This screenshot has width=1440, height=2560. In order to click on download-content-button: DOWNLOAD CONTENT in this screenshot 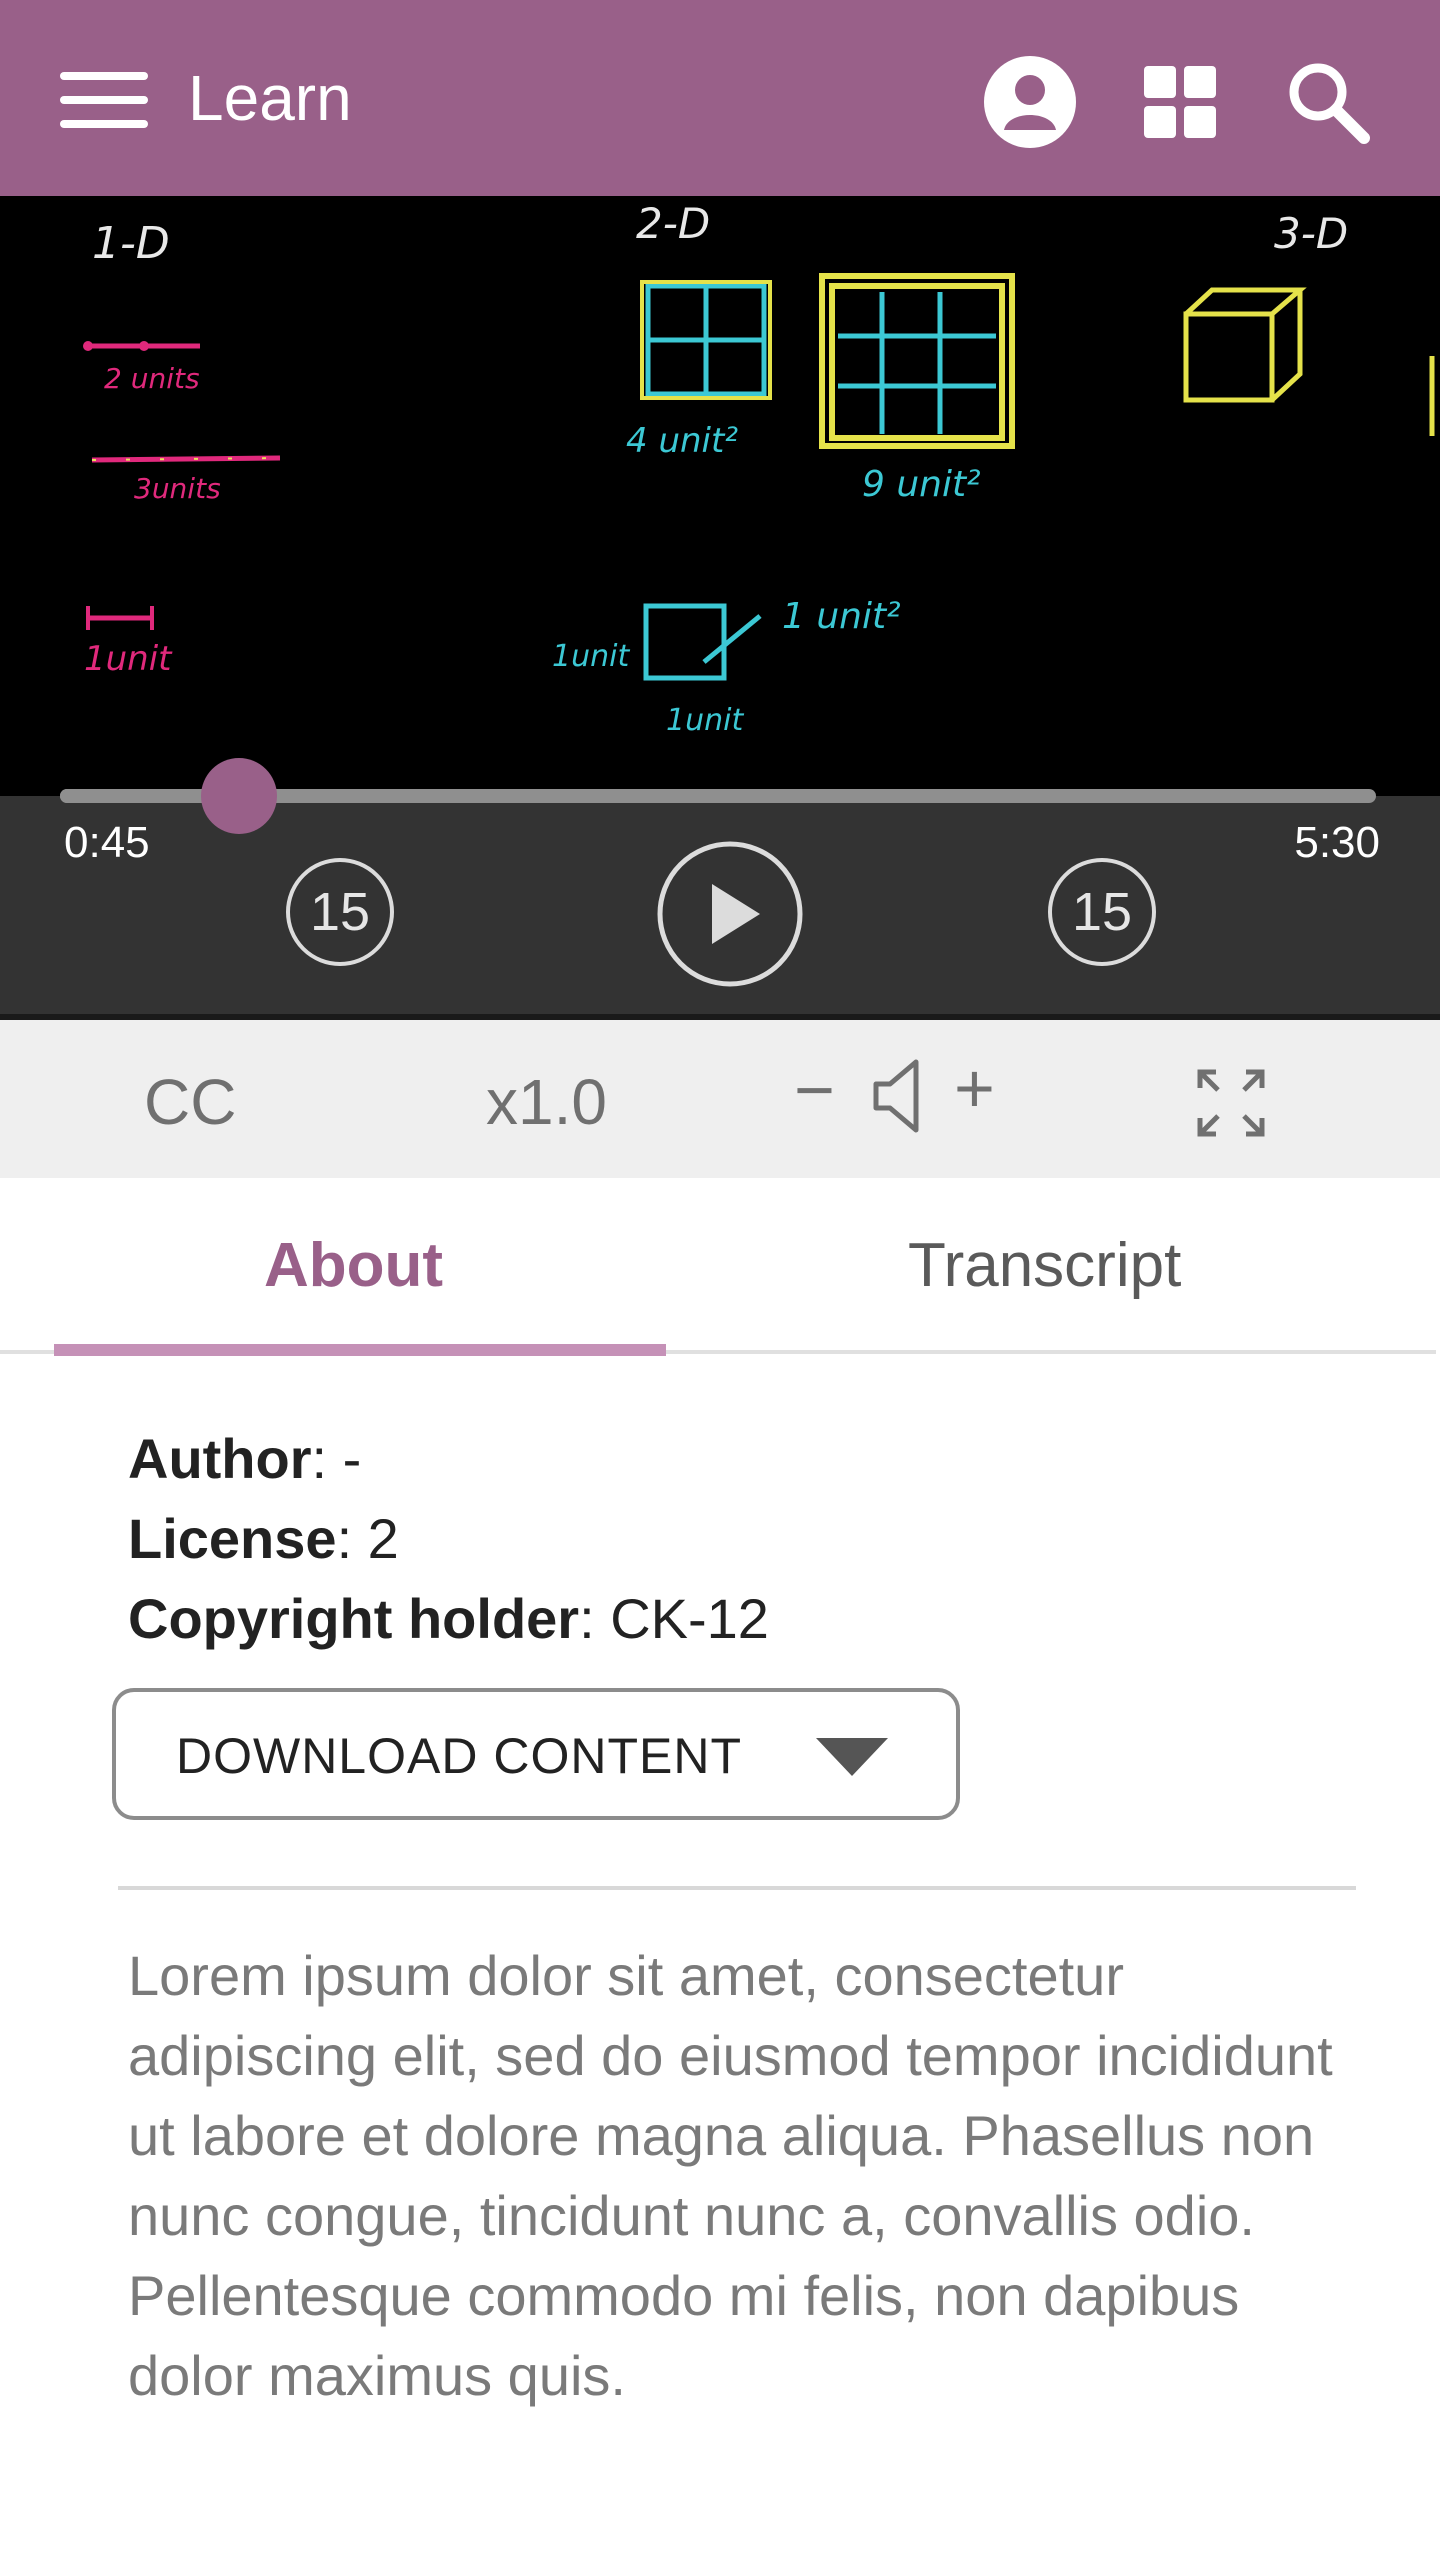, I will do `click(536, 1754)`.